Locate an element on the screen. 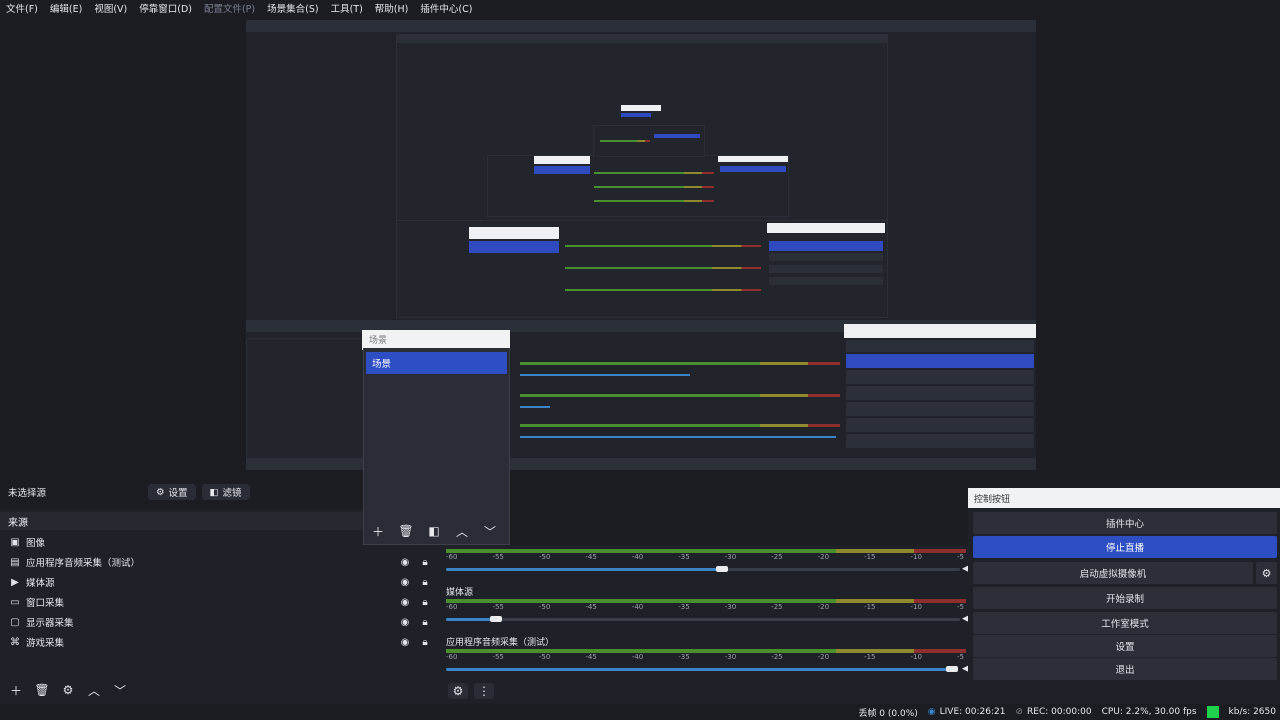  source-item-window: ▭ 窗口采集 ◉ 🔒︎ is located at coordinates (220, 602).